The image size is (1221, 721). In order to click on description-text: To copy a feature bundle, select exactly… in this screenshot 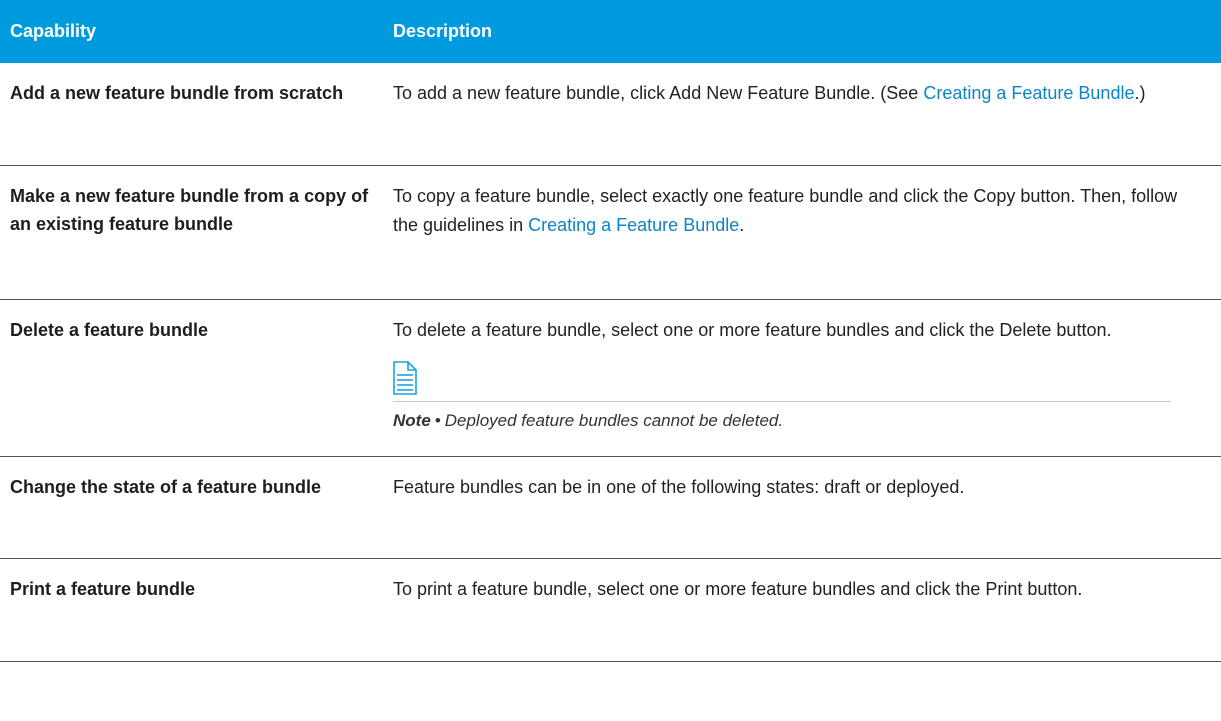, I will do `click(785, 210)`.